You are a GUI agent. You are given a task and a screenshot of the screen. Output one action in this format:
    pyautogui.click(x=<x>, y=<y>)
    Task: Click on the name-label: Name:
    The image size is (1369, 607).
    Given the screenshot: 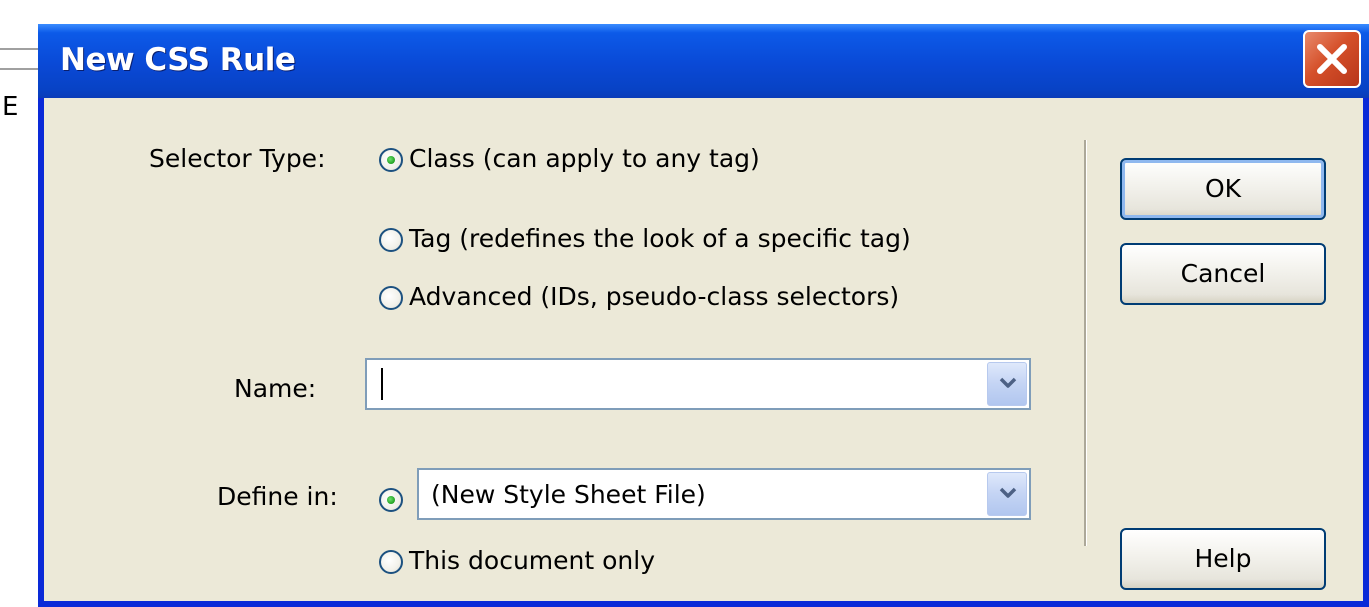 What is the action you would take?
    pyautogui.click(x=275, y=388)
    